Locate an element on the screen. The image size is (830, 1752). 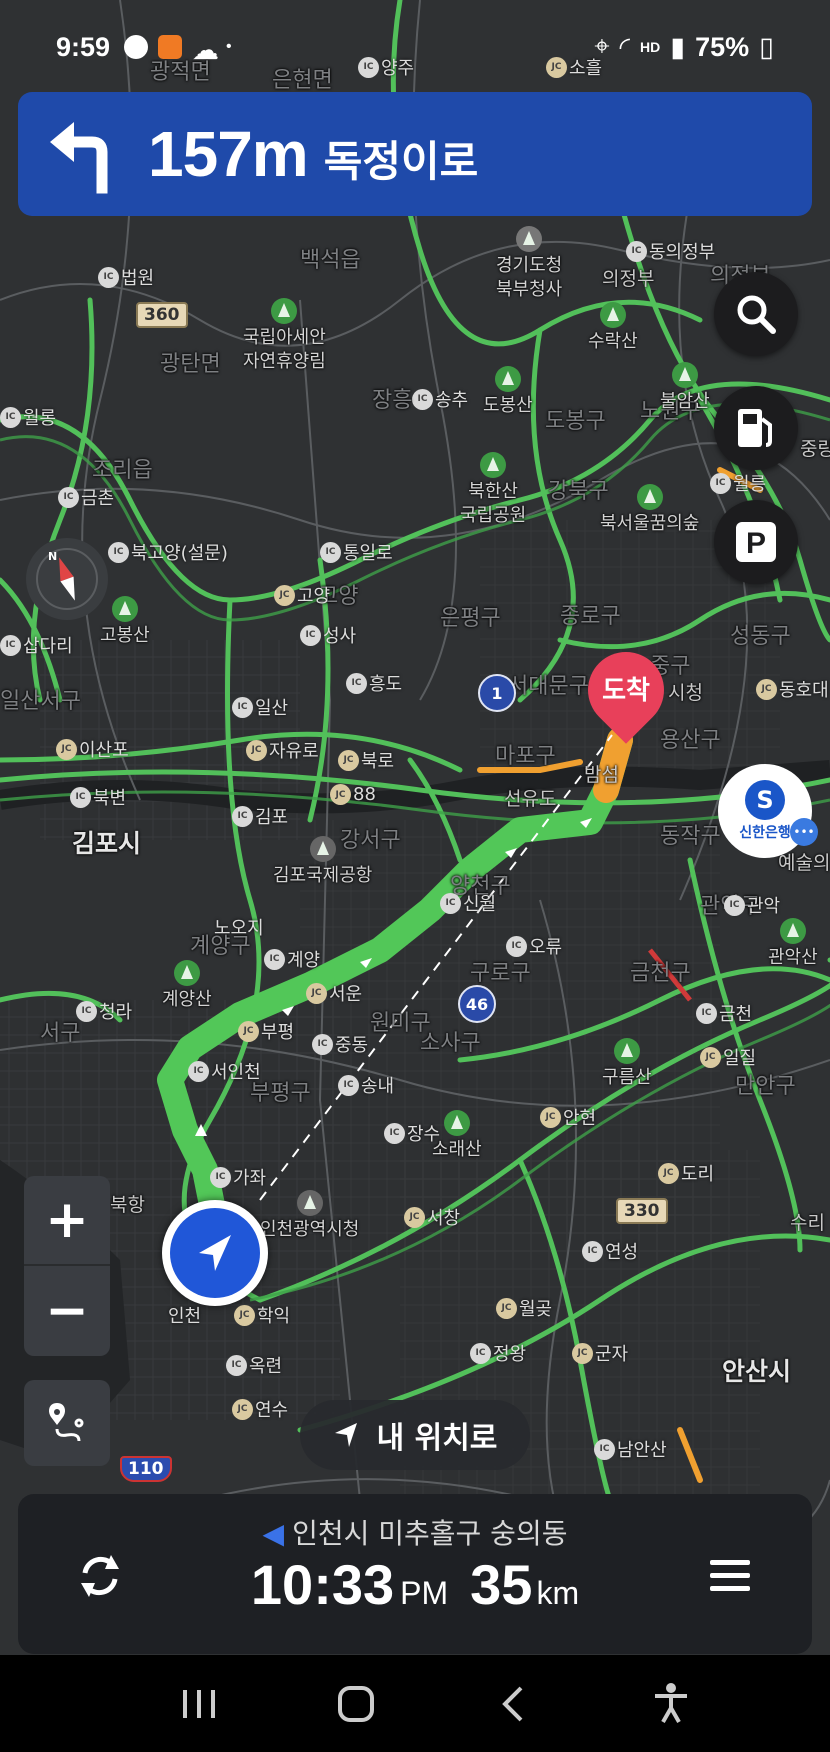
gas-station-button is located at coordinates (756, 428).